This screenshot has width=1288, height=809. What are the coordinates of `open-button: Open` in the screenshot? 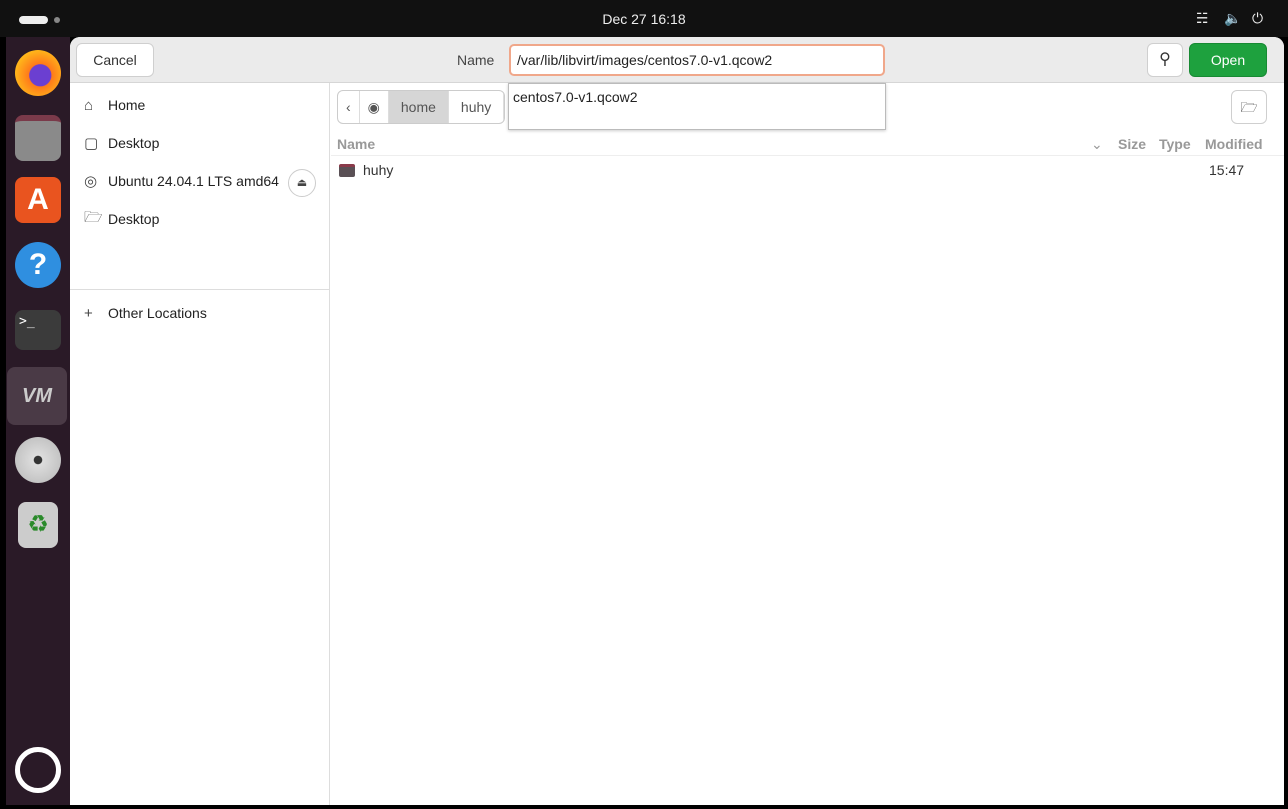 It's located at (1228, 60).